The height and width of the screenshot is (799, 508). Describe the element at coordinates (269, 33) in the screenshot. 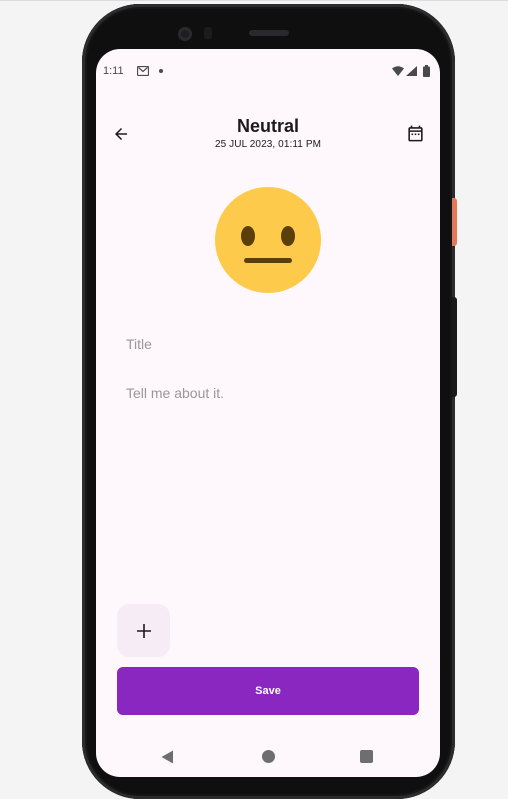

I see `earpiece-speaker` at that location.